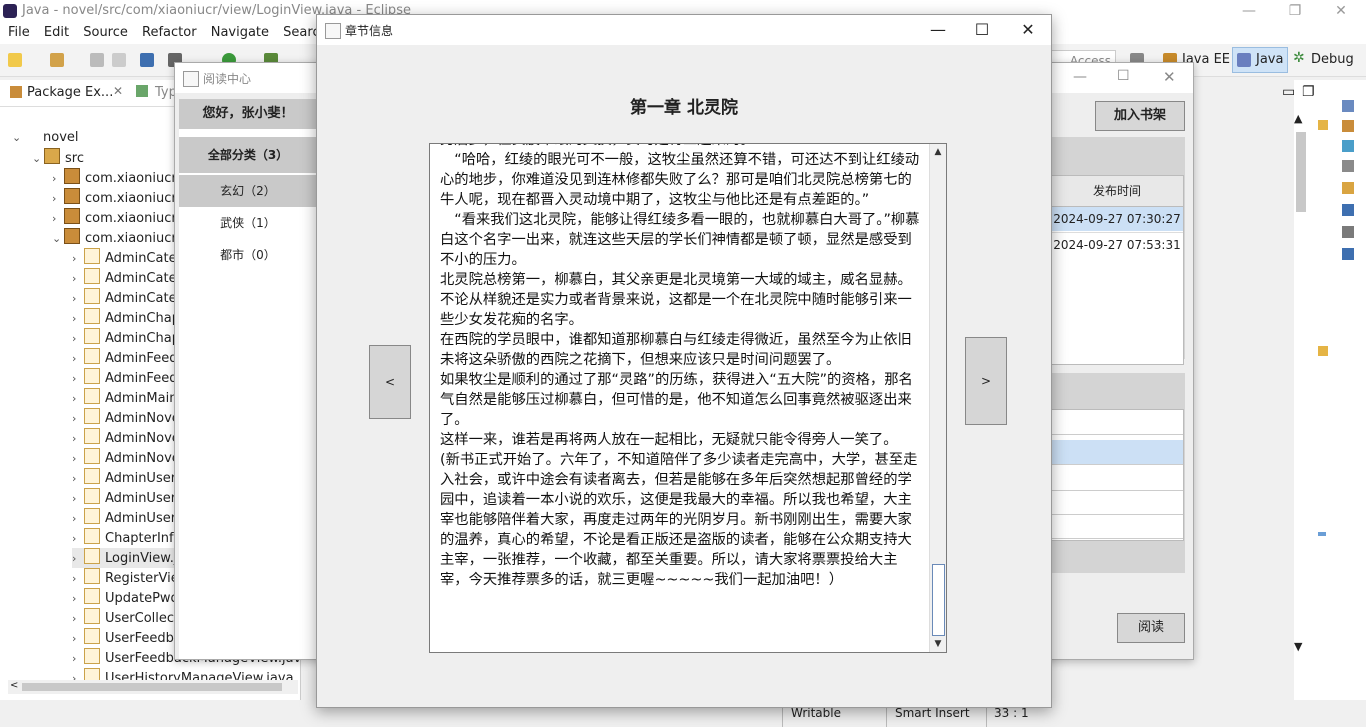  Describe the element at coordinates (120, 198) in the screenshot. I see `tree-item: › com.xiaoniucr.e` at that location.